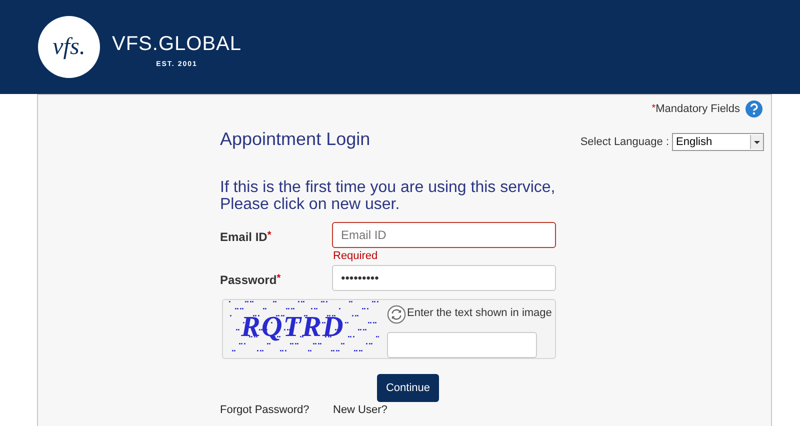 The image size is (800, 426). I want to click on text-link: New User?, so click(389, 410).